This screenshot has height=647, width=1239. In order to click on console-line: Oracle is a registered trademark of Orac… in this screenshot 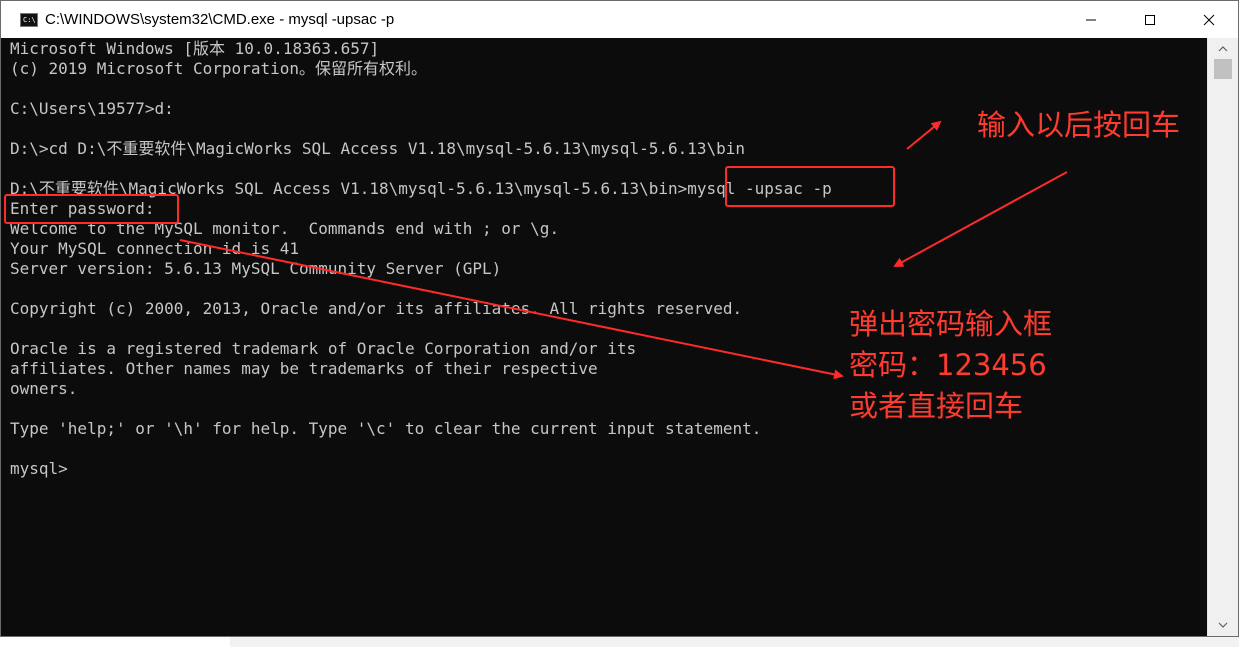, I will do `click(323, 348)`.